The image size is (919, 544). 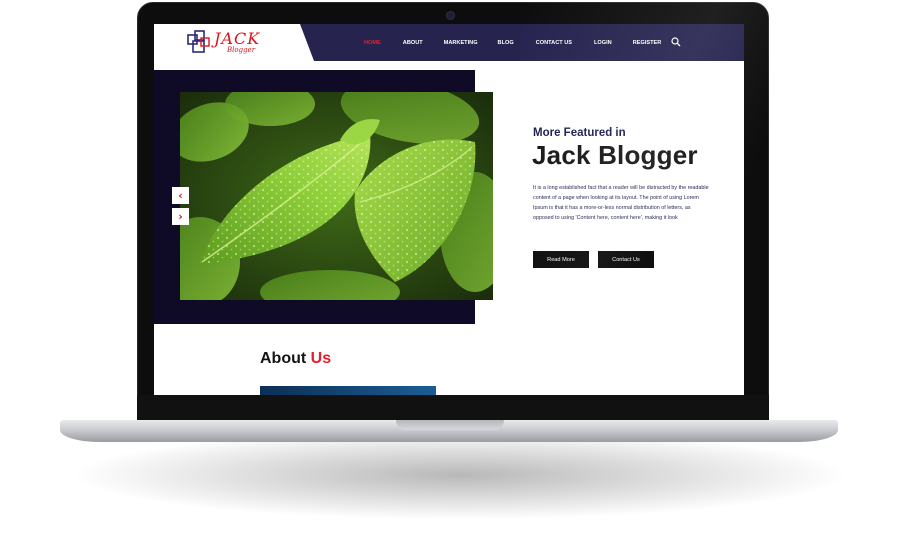 What do you see at coordinates (579, 133) in the screenshot?
I see `hero-pretitle: More Featured in` at bounding box center [579, 133].